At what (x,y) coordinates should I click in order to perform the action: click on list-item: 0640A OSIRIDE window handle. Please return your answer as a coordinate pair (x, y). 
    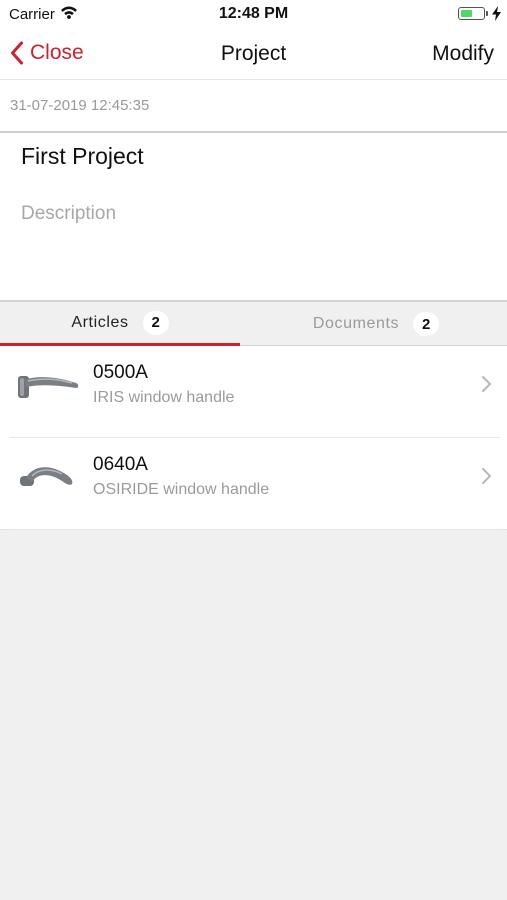
    Looking at the image, I should click on (253, 484).